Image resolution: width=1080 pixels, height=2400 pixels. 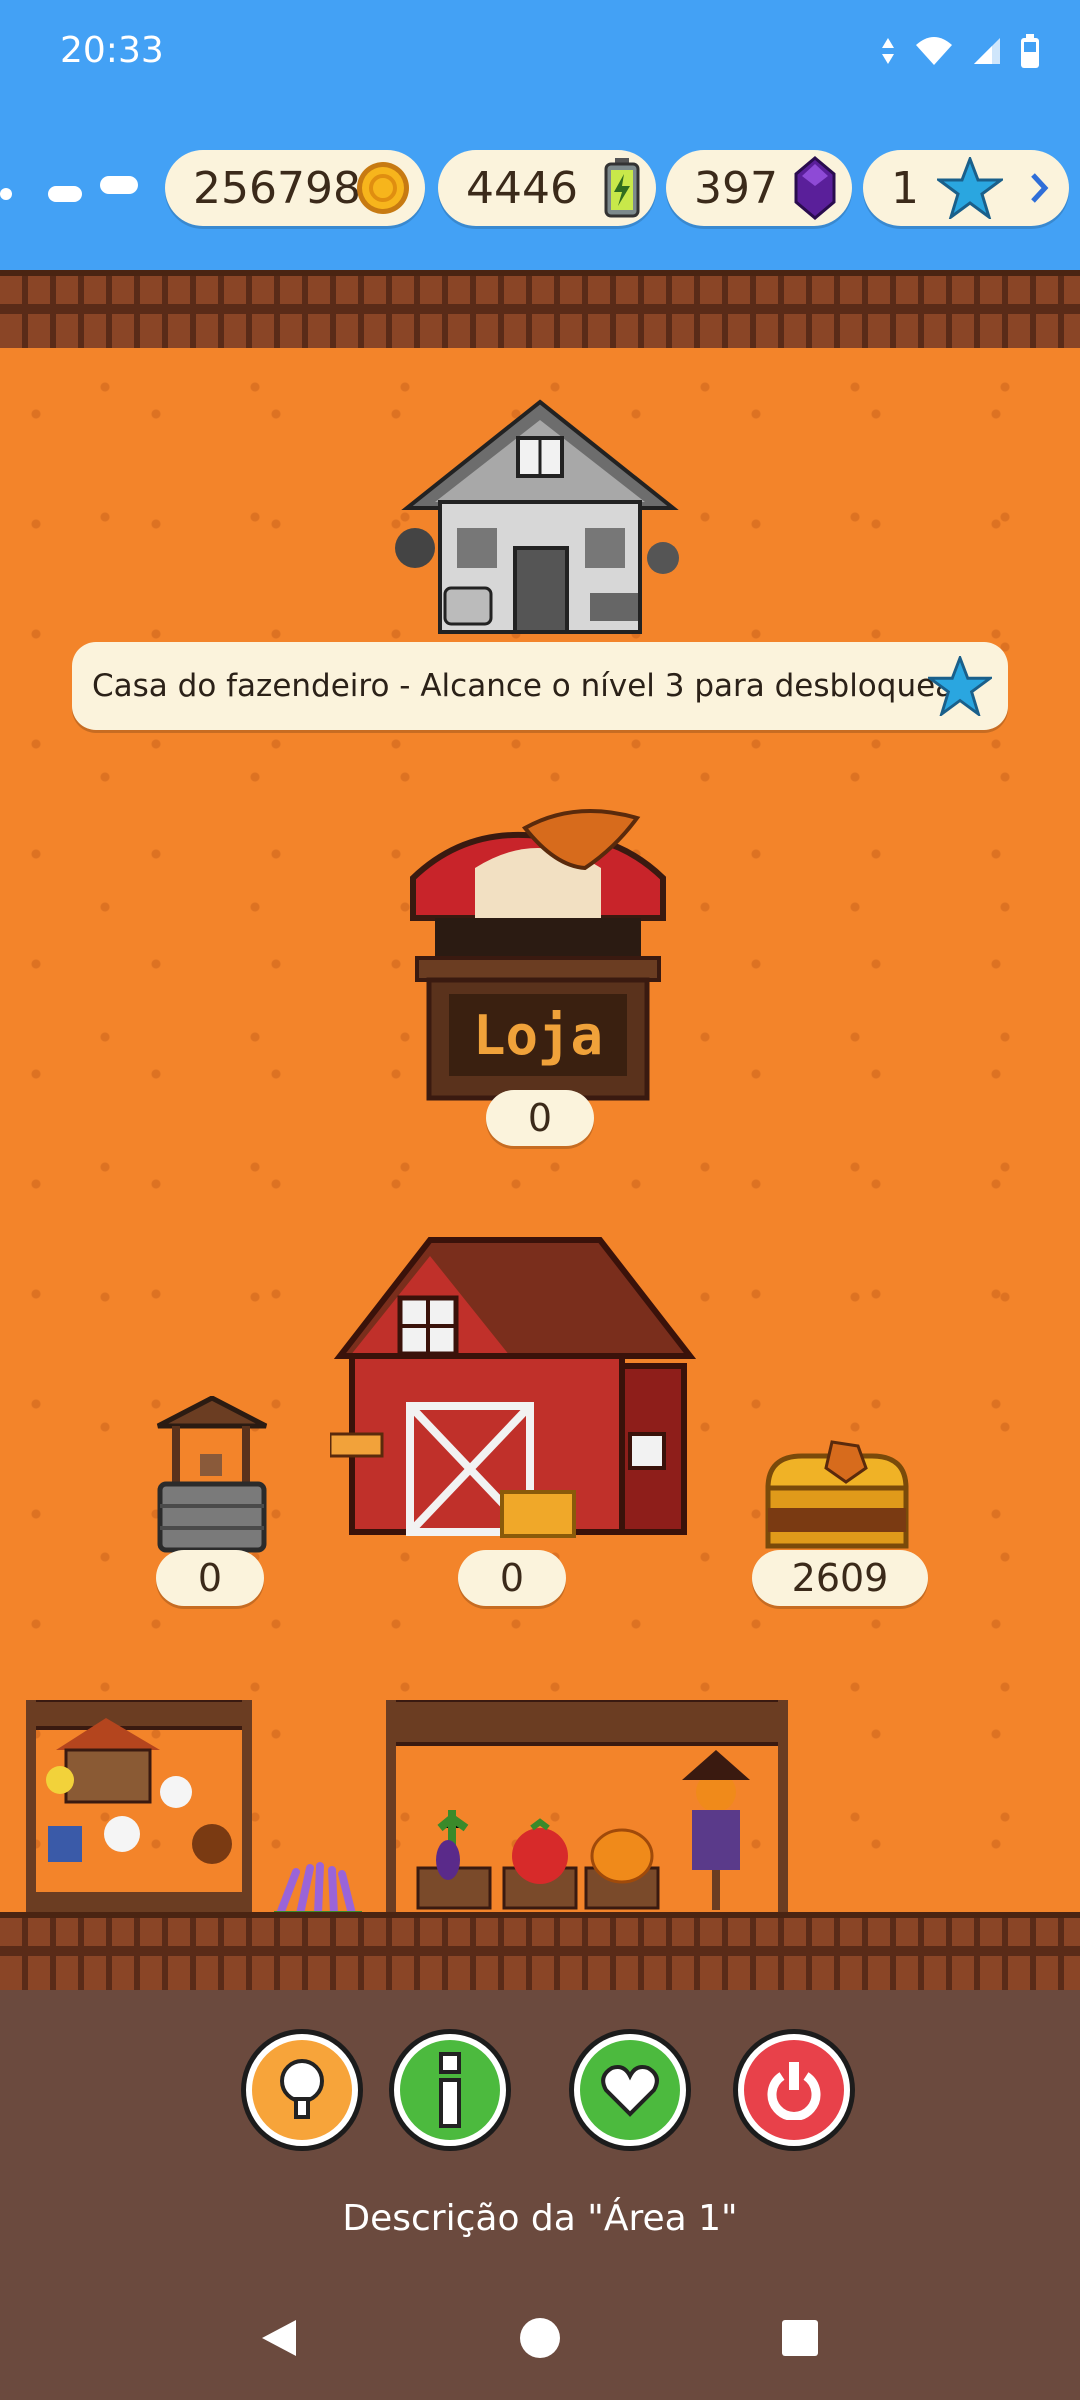 What do you see at coordinates (512, 1578) in the screenshot?
I see `barn-count: 0` at bounding box center [512, 1578].